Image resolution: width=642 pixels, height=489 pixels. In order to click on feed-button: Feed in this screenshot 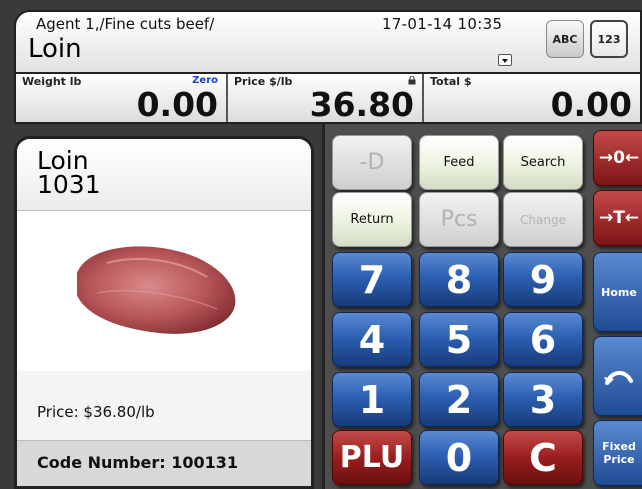, I will do `click(459, 162)`.